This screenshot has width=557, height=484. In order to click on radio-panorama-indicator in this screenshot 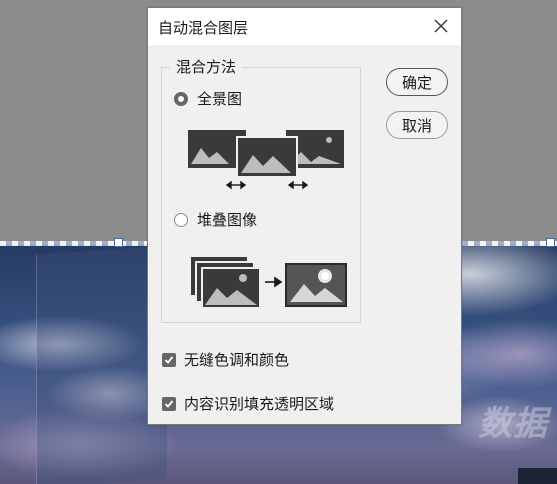, I will do `click(181, 98)`.